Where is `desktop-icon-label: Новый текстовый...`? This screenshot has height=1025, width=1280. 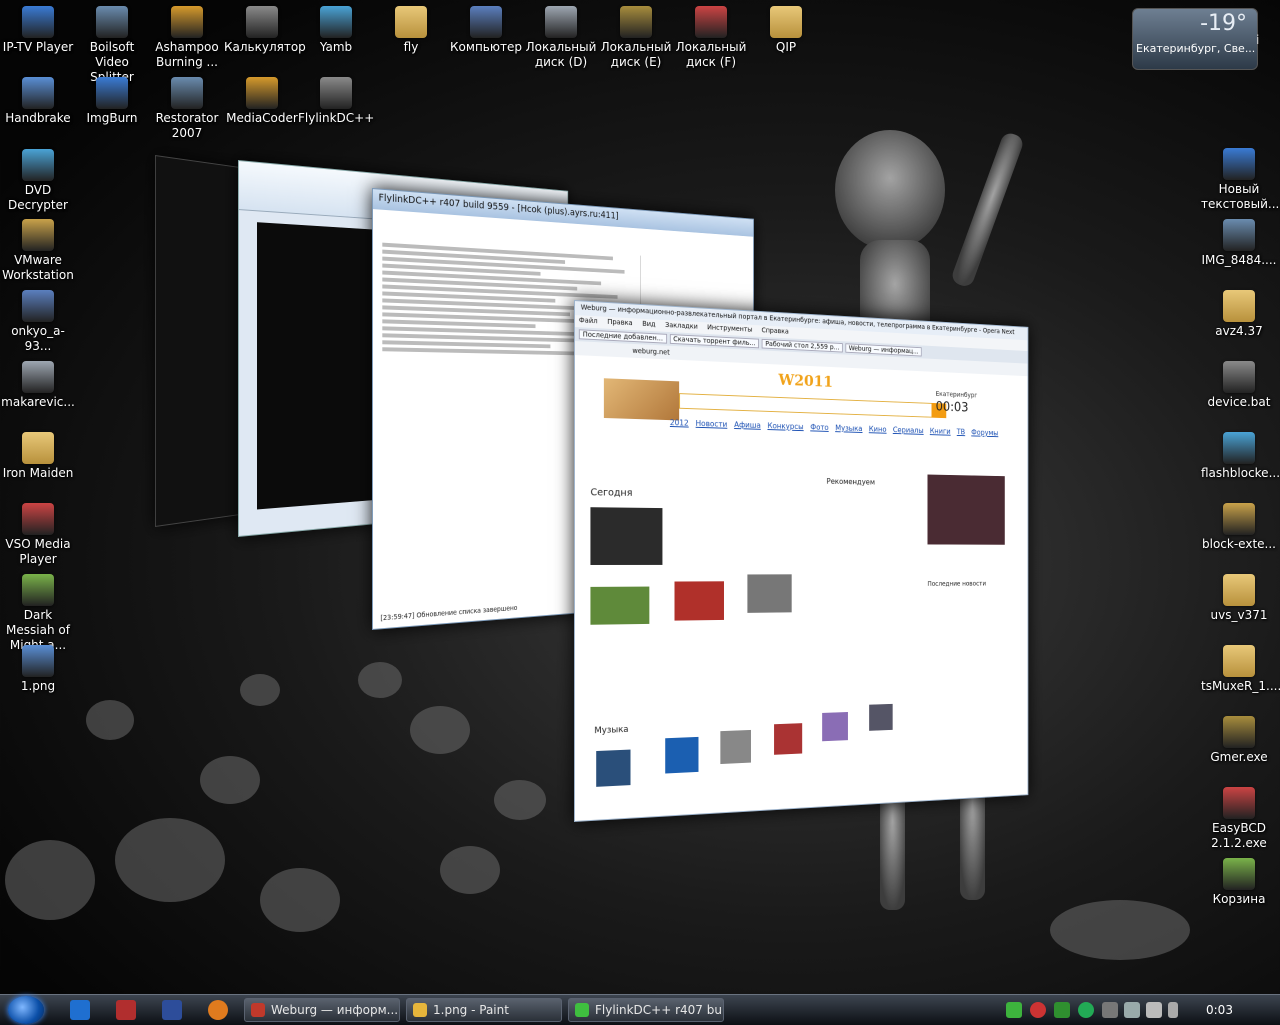 desktop-icon-label: Новый текстовый... is located at coordinates (1240, 196).